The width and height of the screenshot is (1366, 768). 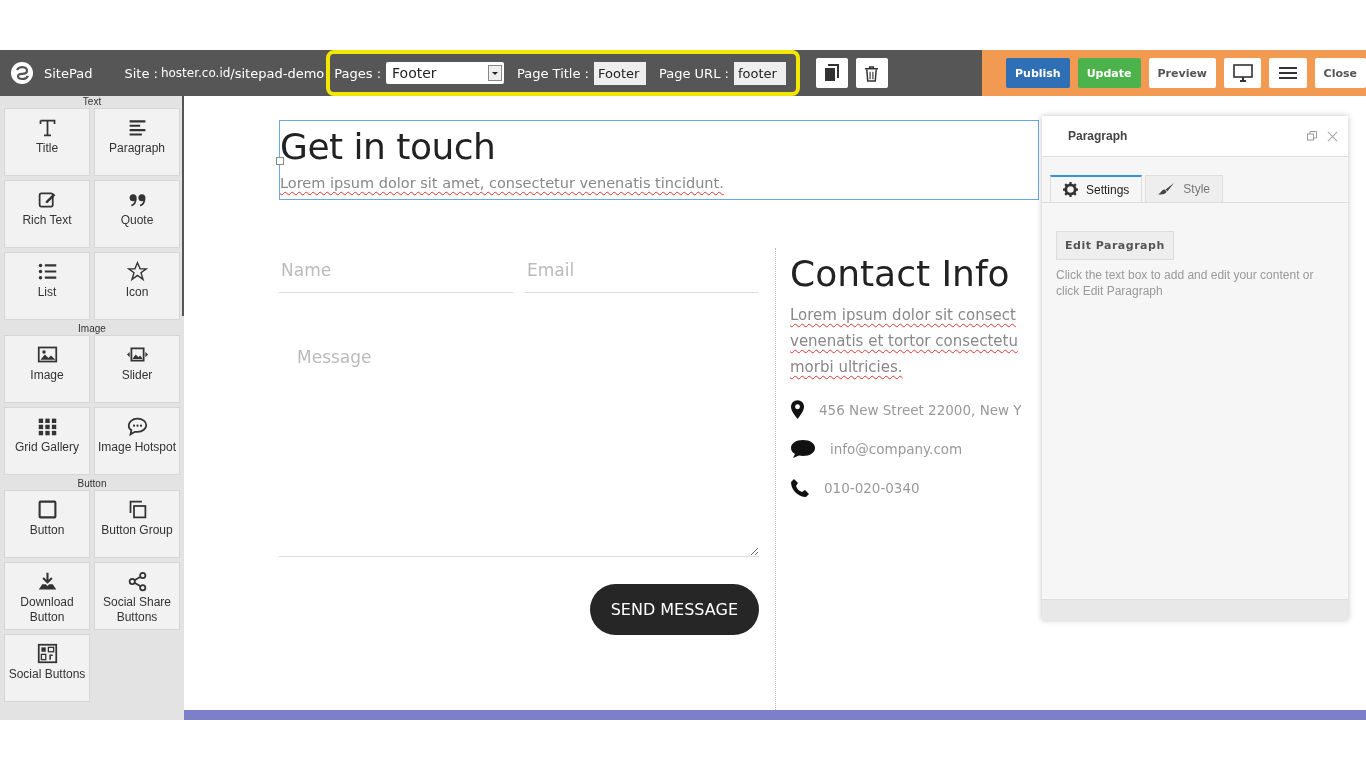 What do you see at coordinates (800, 488) in the screenshot?
I see `phone-icon` at bounding box center [800, 488].